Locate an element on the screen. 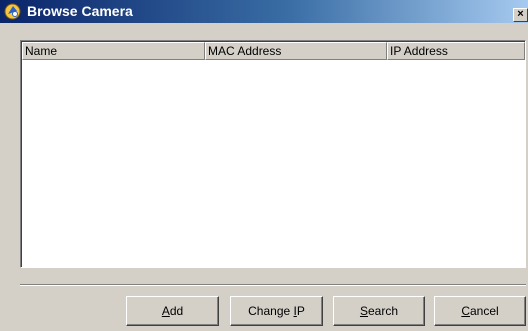 The height and width of the screenshot is (331, 528). cancel-button: Cancel is located at coordinates (480, 311).